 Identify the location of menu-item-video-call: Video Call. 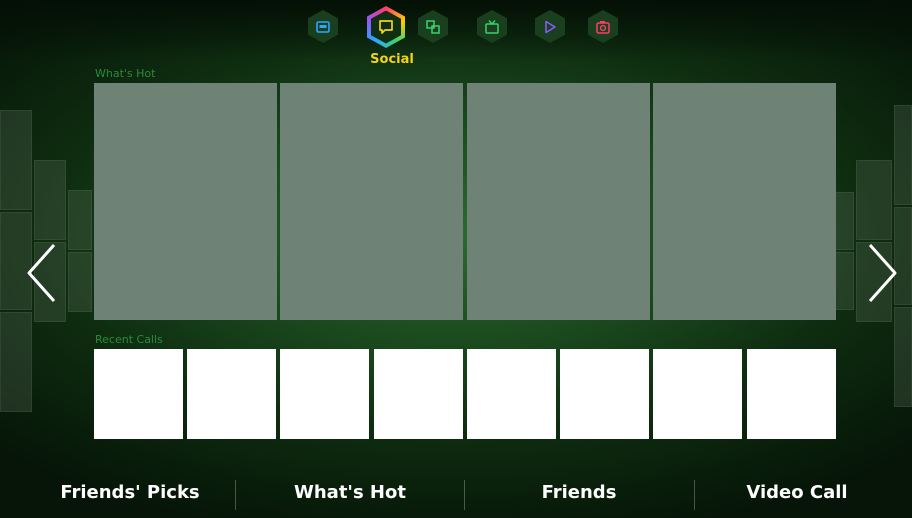
(797, 496).